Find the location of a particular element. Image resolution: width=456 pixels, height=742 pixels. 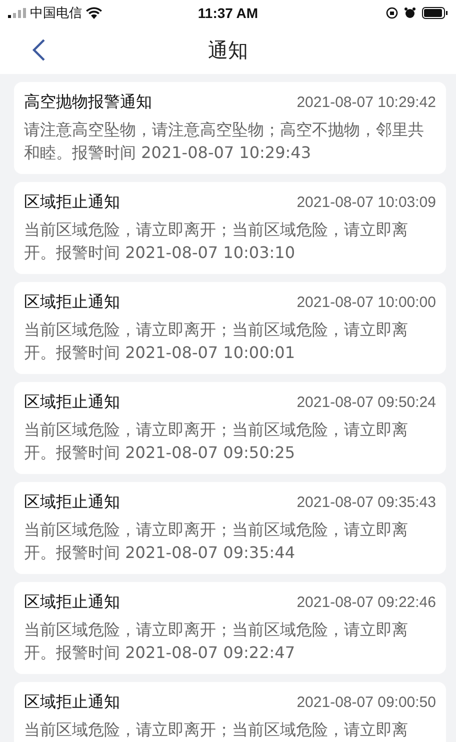

notification-card: 区域拒止通知 2021-08-07 09:50:24 当前区域危险，请立即离开；当前区域危险，请立即离开。报警时间 2021-08-07 09:50:25 is located at coordinates (230, 428).